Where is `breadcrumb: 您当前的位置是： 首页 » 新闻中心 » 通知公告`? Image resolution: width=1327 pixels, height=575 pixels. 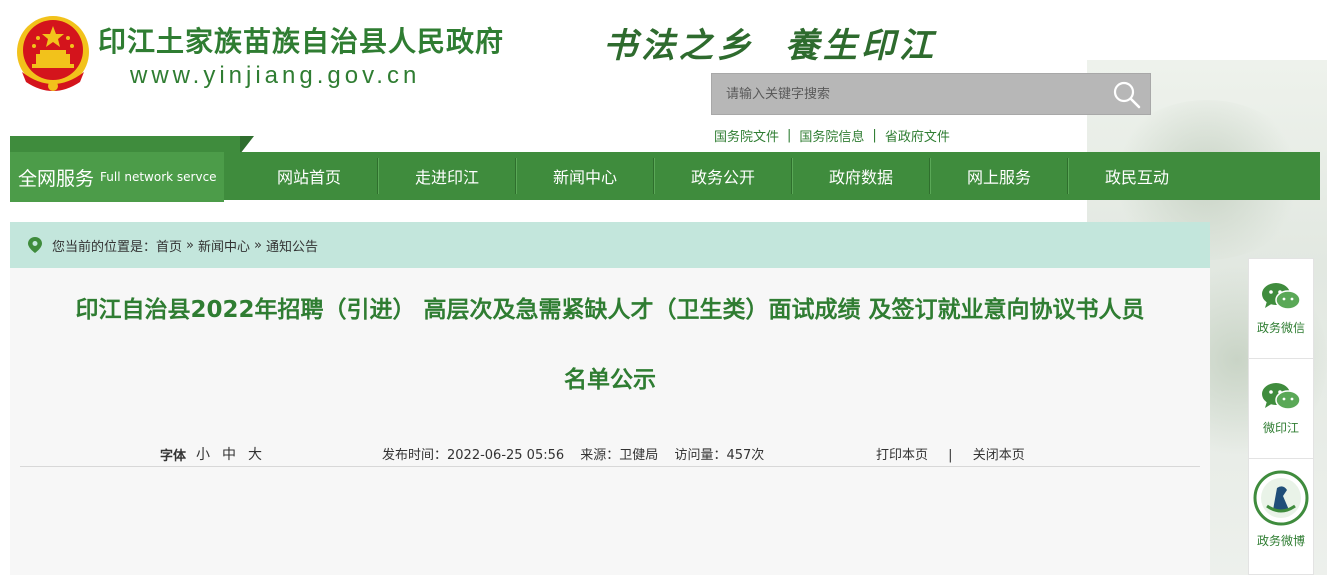 breadcrumb: 您当前的位置是： 首页 » 新闻中心 » 通知公告 is located at coordinates (610, 245).